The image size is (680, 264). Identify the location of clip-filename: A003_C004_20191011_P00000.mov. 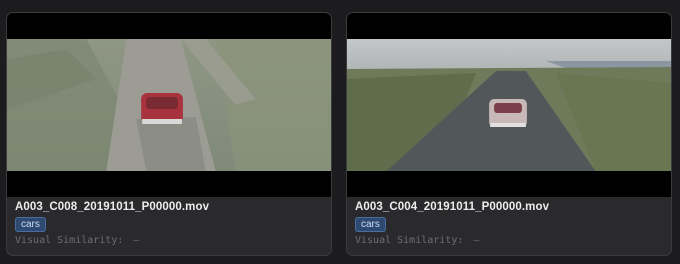
(509, 207).